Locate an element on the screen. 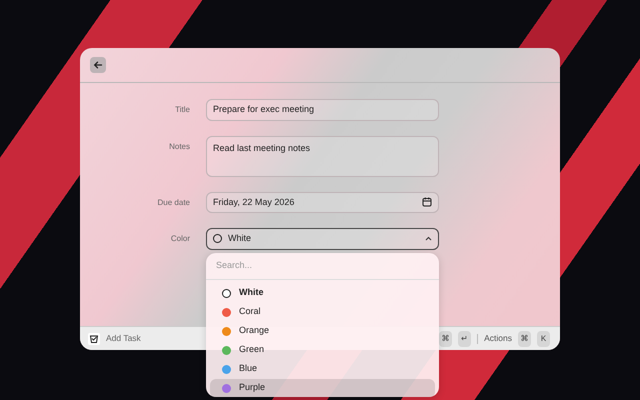 This screenshot has width=640, height=400. calendar-icon is located at coordinates (427, 202).